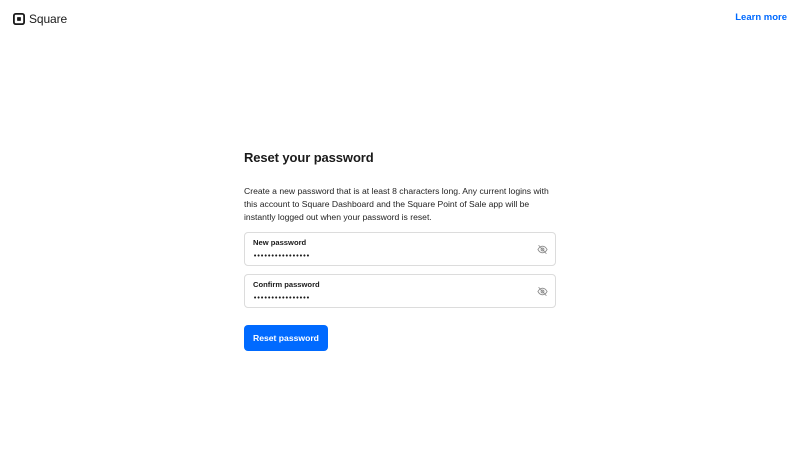 This screenshot has width=800, height=450. What do you see at coordinates (286, 284) in the screenshot?
I see `confirm-password-label: Confirm password` at bounding box center [286, 284].